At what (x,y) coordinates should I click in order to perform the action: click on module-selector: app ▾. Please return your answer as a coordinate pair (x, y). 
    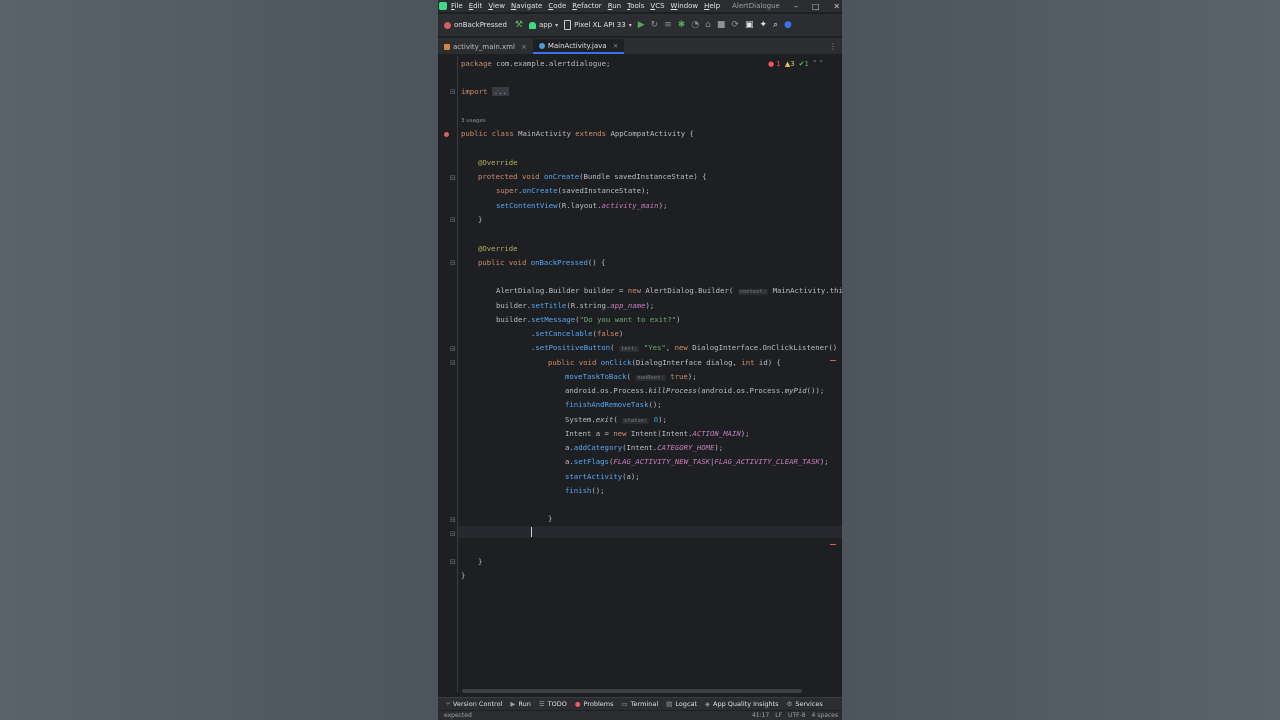
    Looking at the image, I should click on (543, 25).